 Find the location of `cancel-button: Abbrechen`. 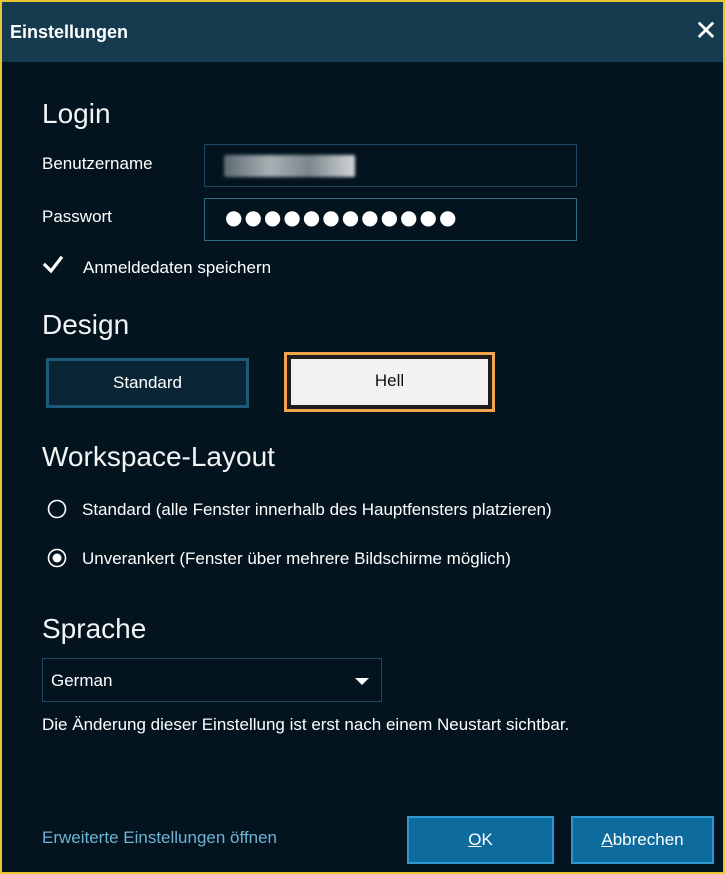

cancel-button: Abbrechen is located at coordinates (642, 840).